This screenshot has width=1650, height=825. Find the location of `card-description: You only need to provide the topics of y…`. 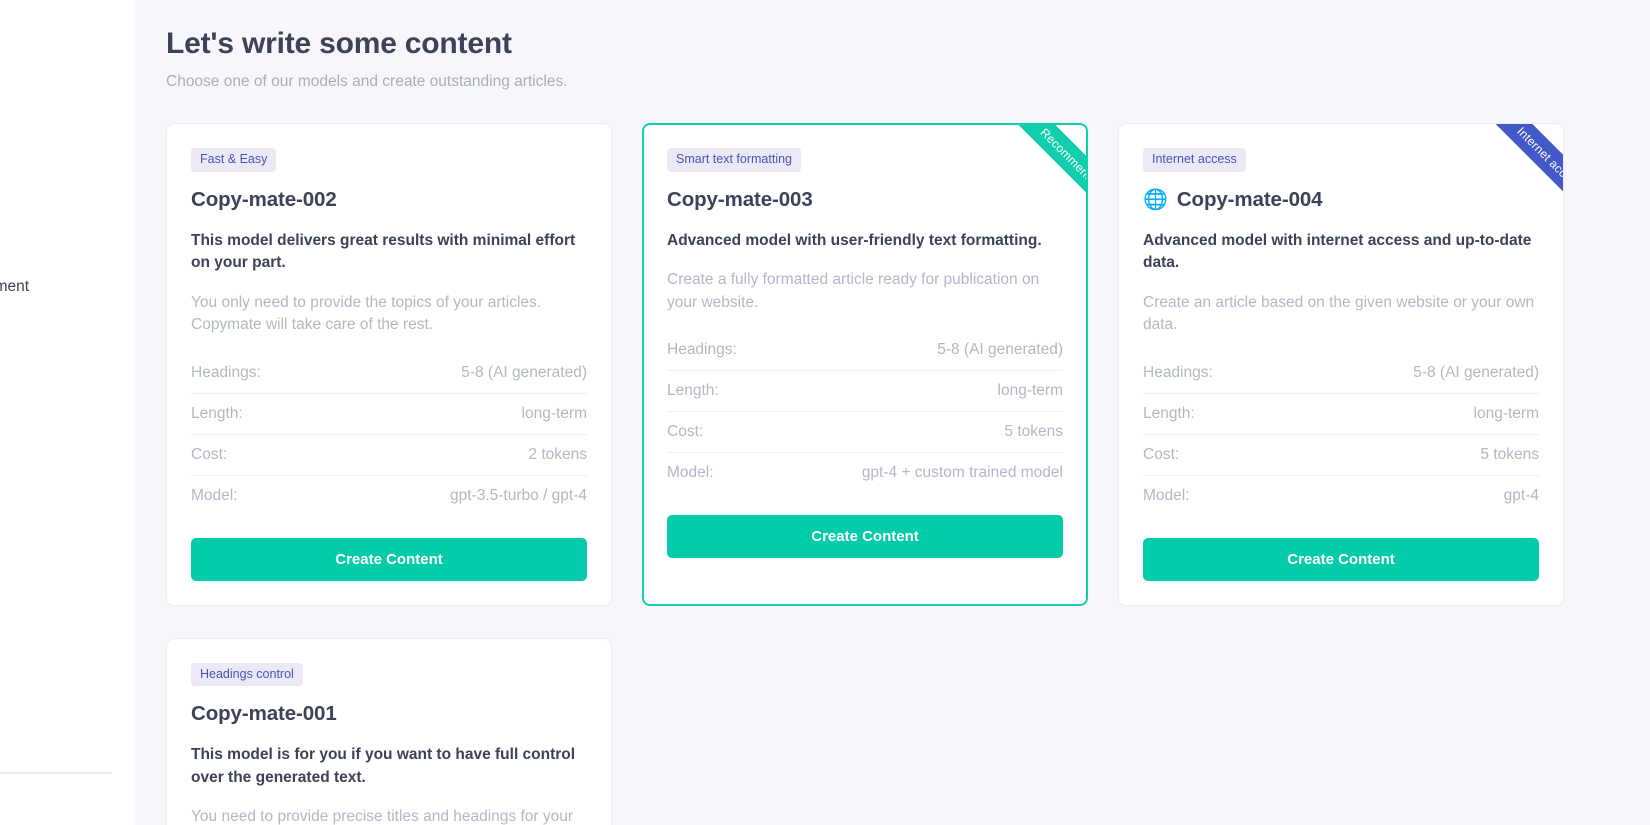

card-description: You only need to provide the topics of y… is located at coordinates (366, 313).